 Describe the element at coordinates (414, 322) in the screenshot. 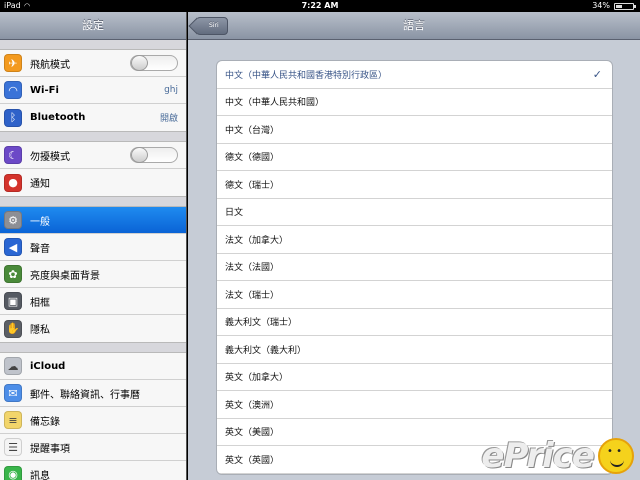

I see `language-row: 義大利文（瑞士）` at that location.